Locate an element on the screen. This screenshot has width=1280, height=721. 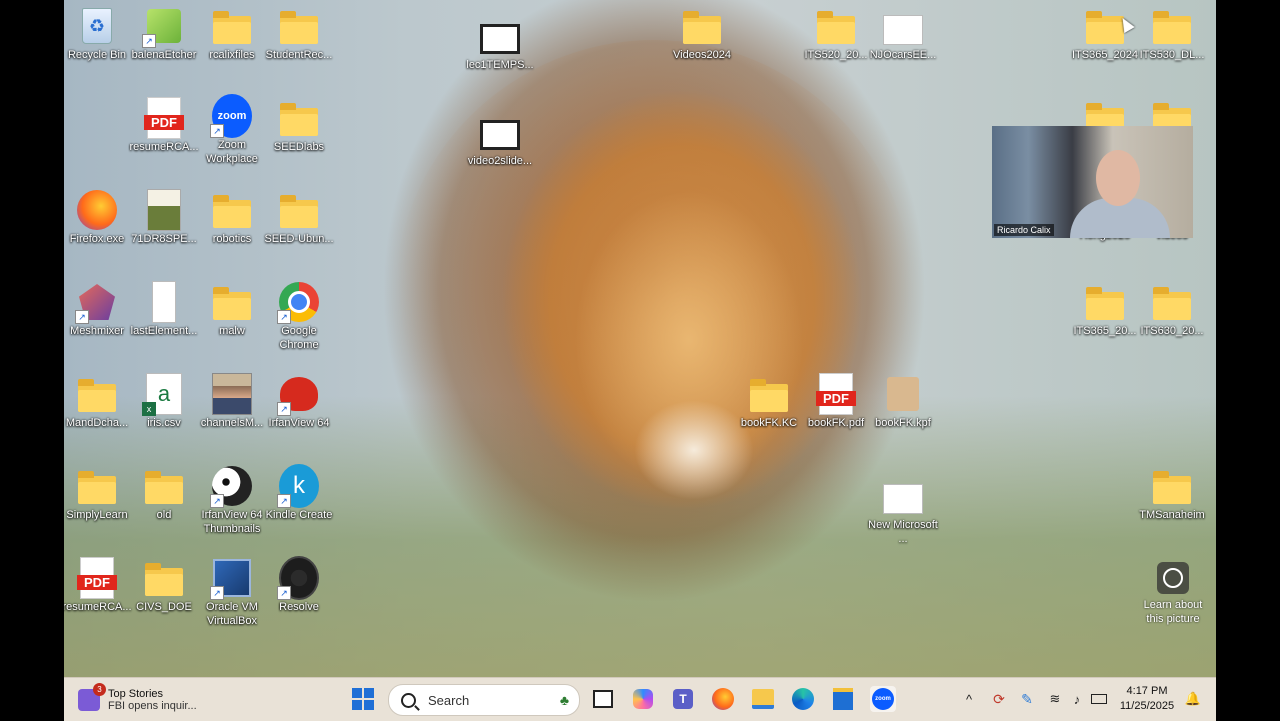
virtualbox-icon: ↗ Oracle VM VirtualBox is located at coordinates (232, 593).